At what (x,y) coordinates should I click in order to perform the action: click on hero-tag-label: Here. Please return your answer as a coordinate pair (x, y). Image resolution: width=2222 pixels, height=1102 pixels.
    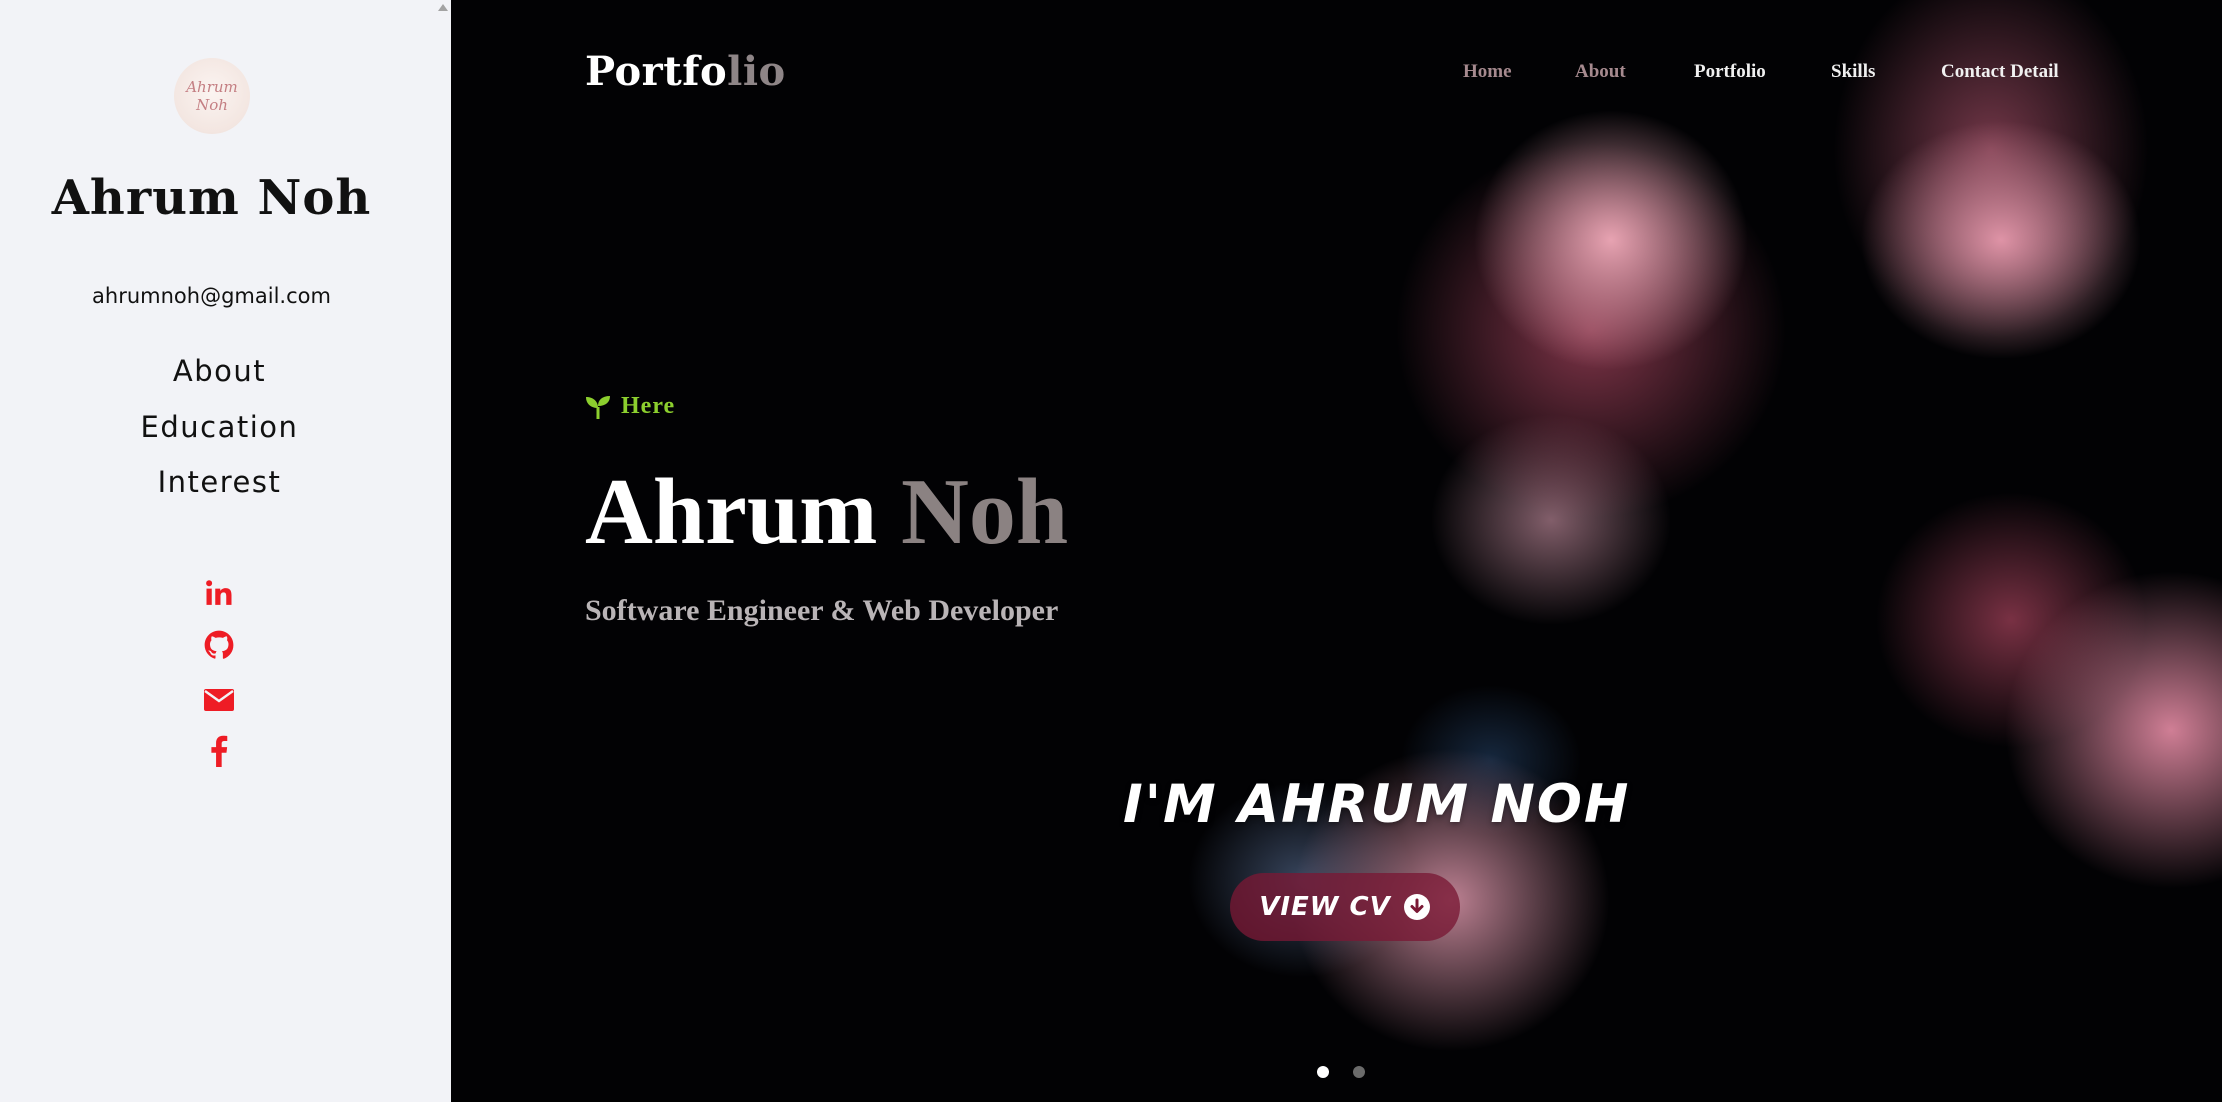
    Looking at the image, I should click on (648, 406).